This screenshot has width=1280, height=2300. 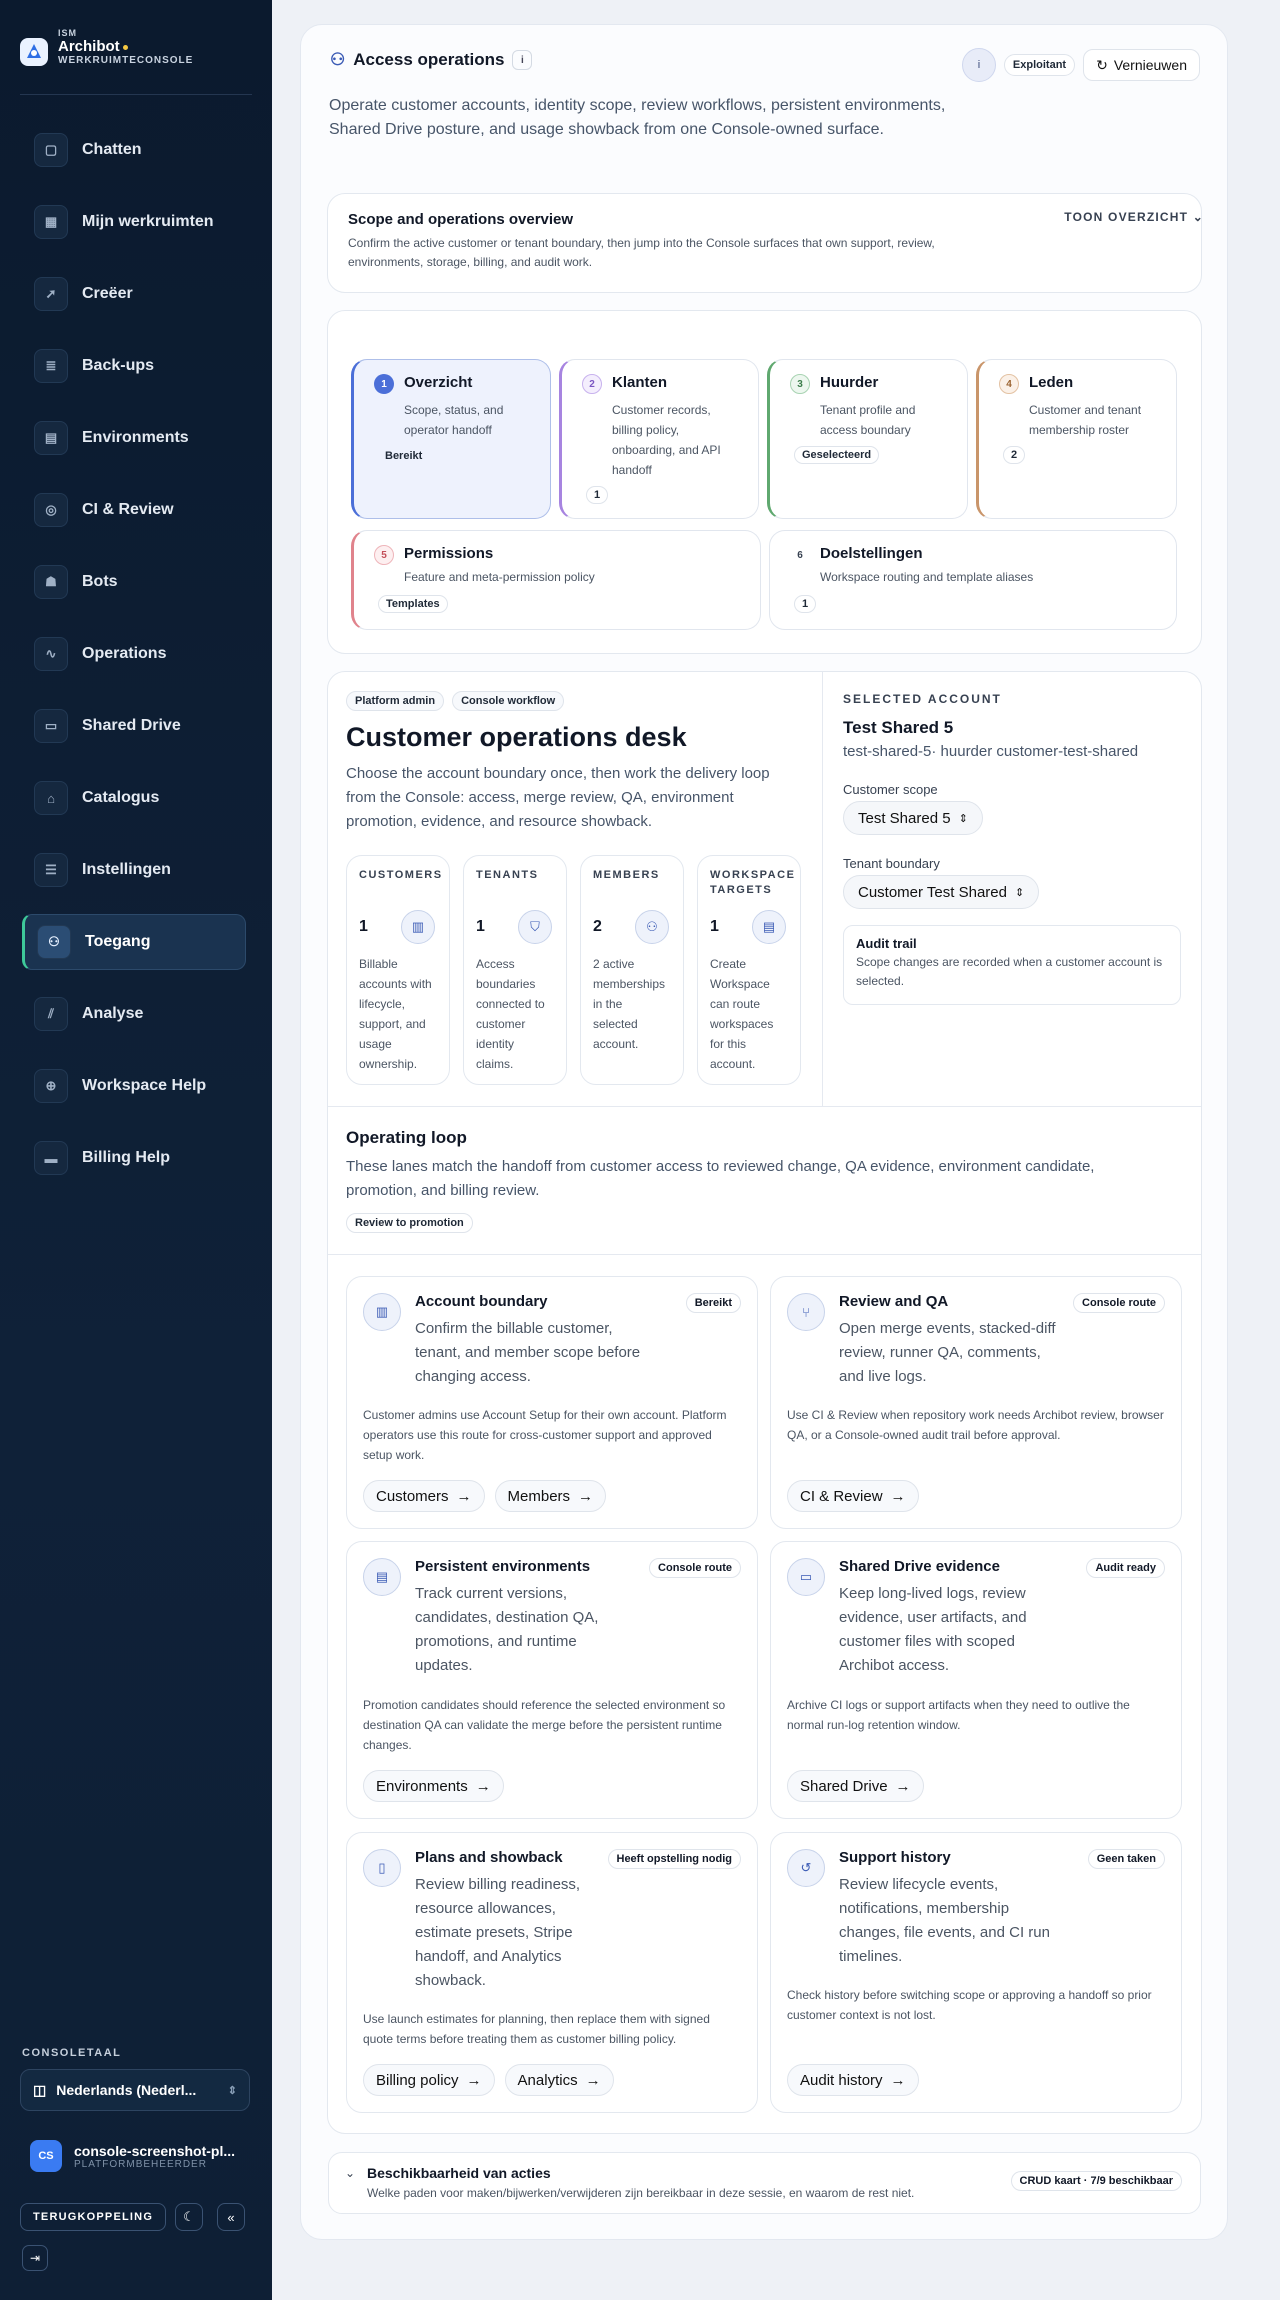 I want to click on sidebar-item-label: Mijn werkruimten, so click(x=148, y=221).